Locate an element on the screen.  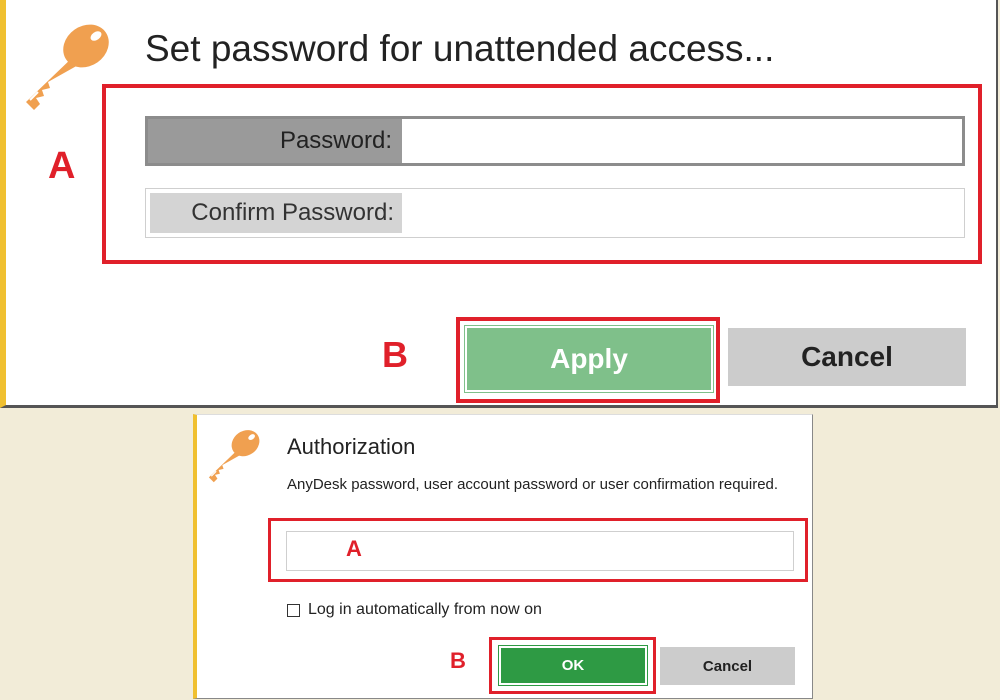
authorization-title: Authorization is located at coordinates (351, 446).